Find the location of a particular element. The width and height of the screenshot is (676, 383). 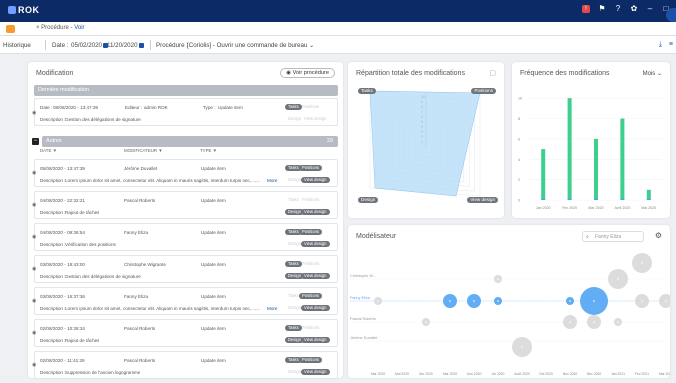

flag-icon: ⚑ is located at coordinates (602, 9).